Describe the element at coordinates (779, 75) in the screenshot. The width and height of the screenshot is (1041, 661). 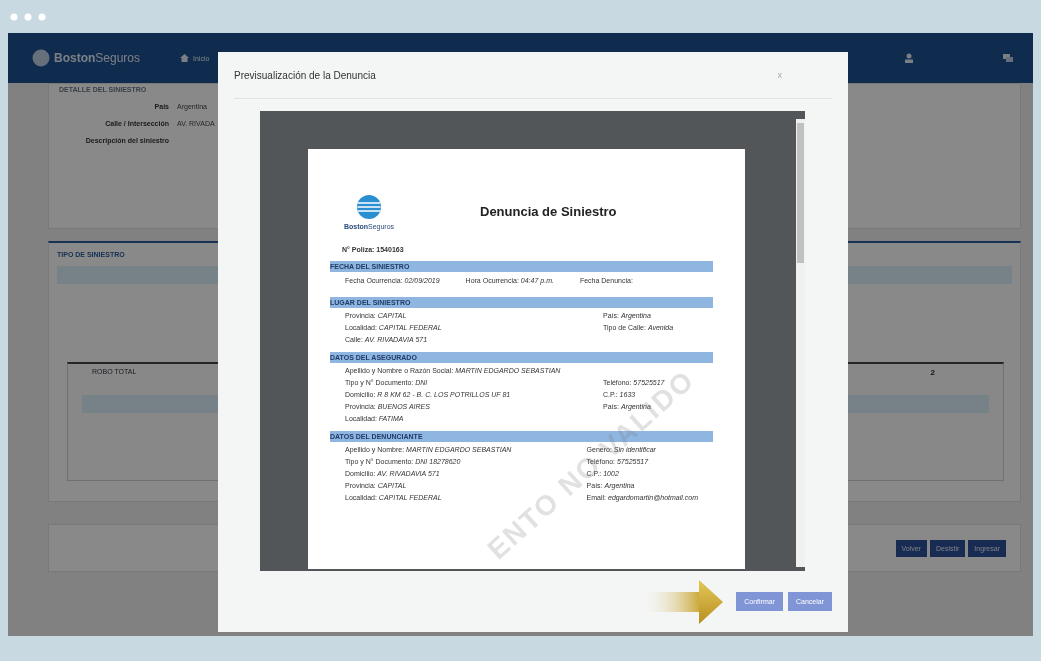
I see `close-button: x` at that location.